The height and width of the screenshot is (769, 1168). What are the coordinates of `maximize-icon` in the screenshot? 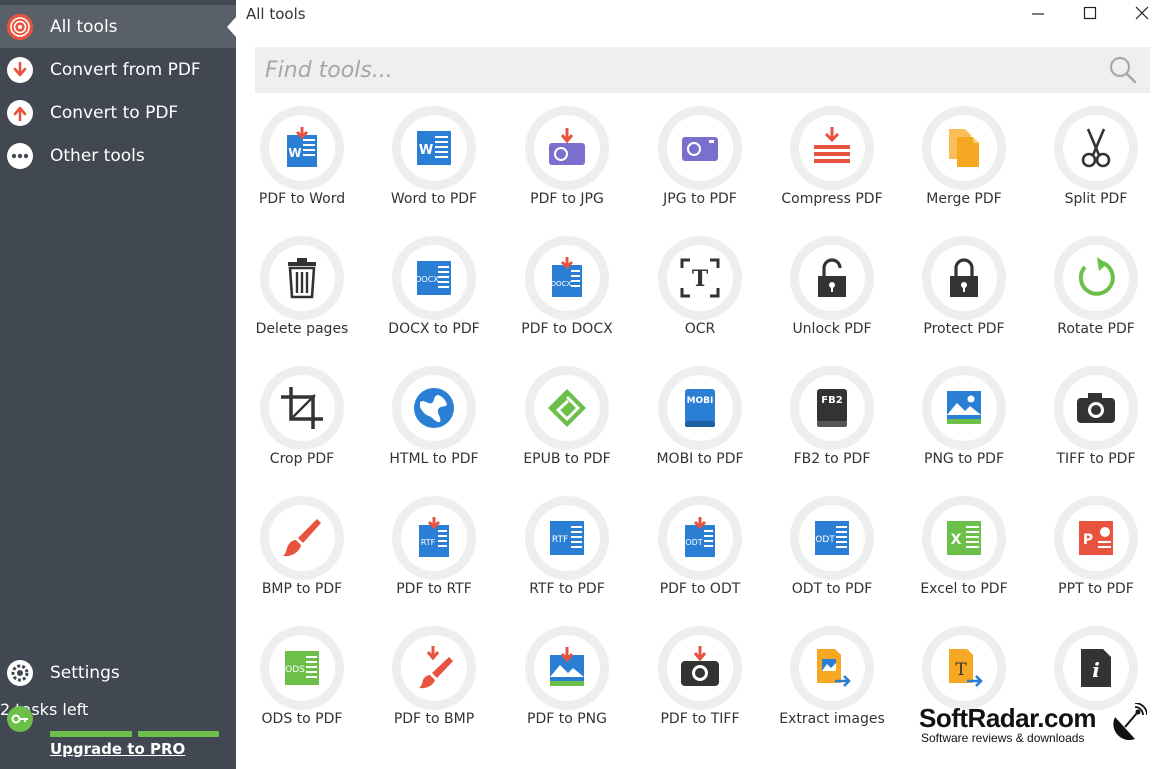 It's located at (1090, 13).